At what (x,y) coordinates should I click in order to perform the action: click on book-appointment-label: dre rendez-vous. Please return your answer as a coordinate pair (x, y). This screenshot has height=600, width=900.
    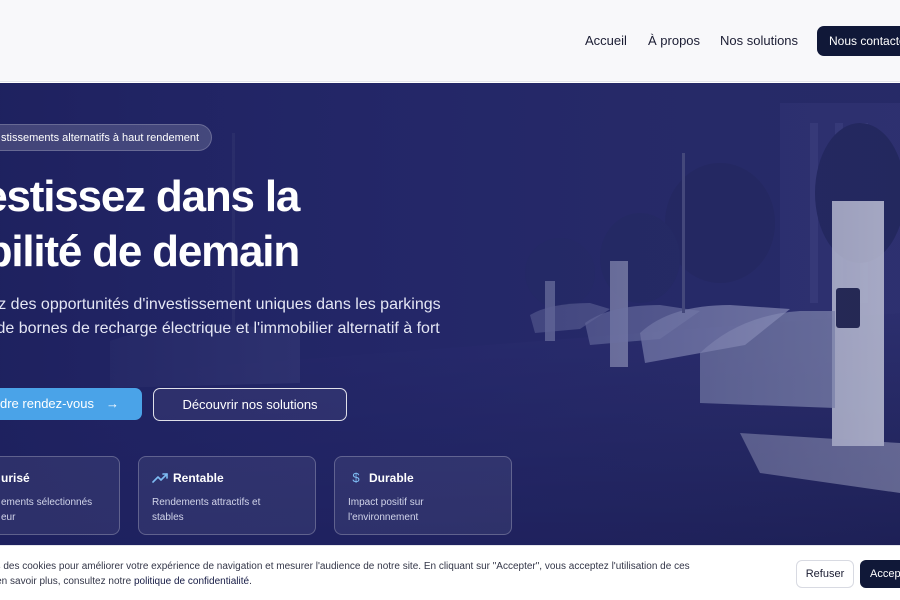
    Looking at the image, I should click on (47, 403).